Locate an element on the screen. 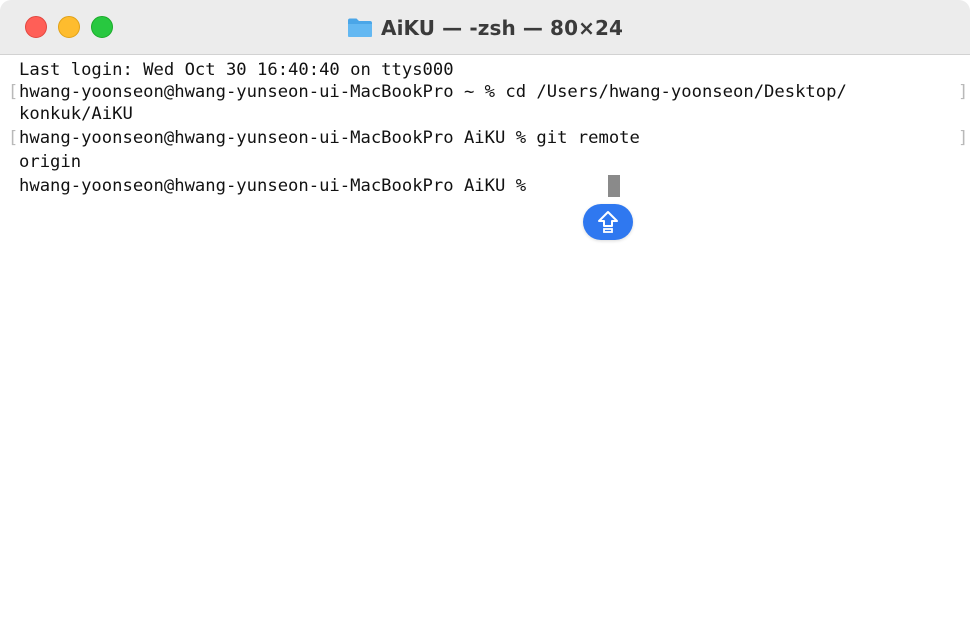 The image size is (970, 626). terminal-line: konkuk/AiKU is located at coordinates (76, 114).